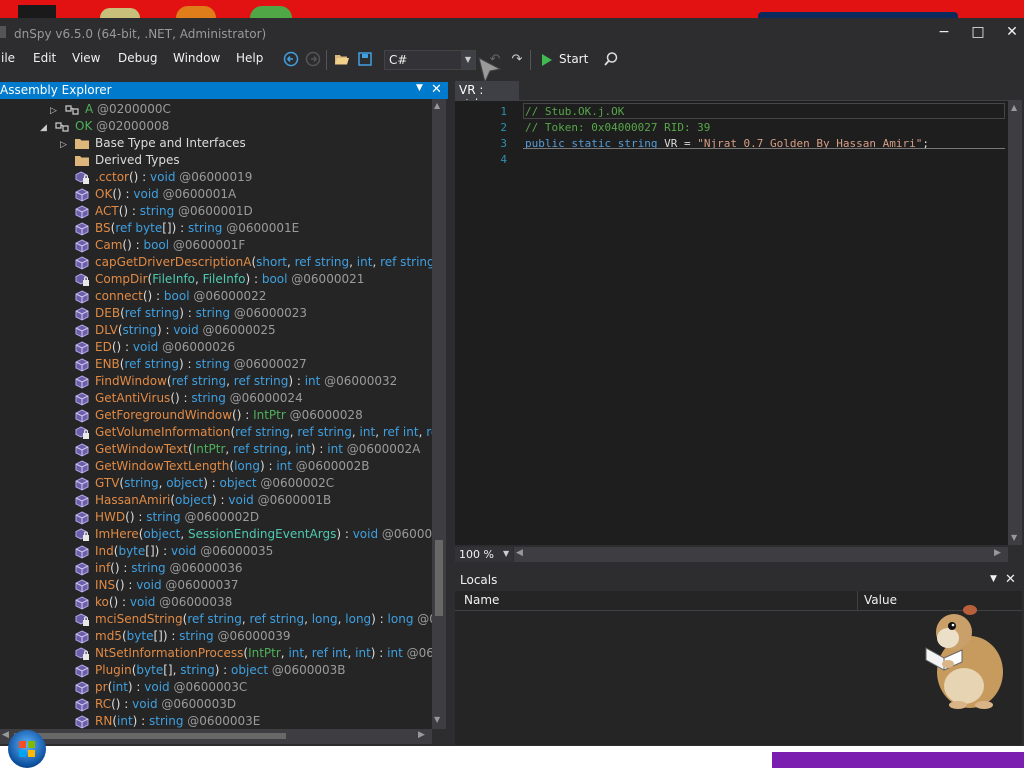 Image resolution: width=1024 pixels, height=768 pixels. I want to click on tree-item: ENB(ref string) : string @06000027, so click(183, 364).